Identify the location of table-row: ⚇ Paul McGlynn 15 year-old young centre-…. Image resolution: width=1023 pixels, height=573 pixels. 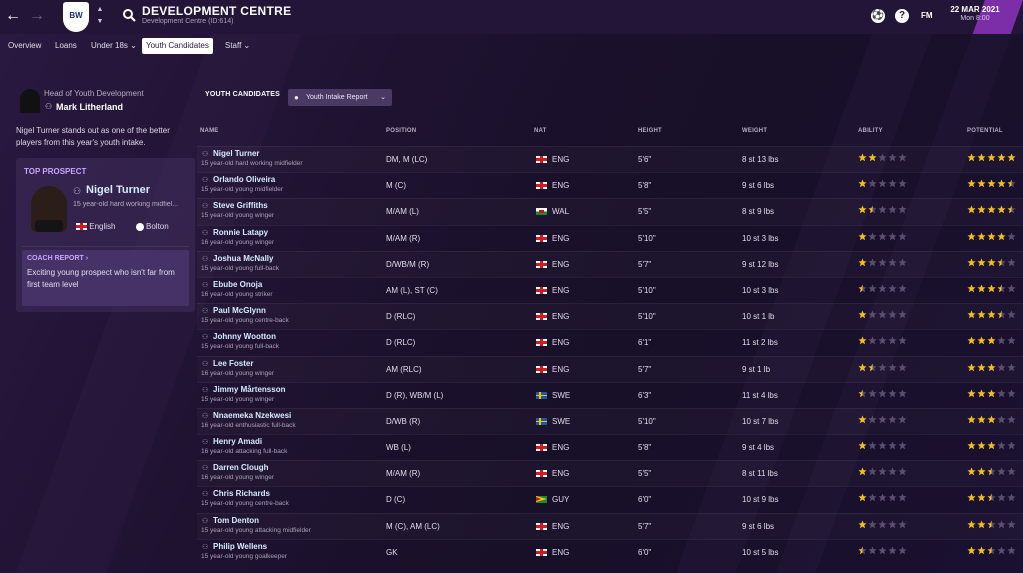
(610, 316).